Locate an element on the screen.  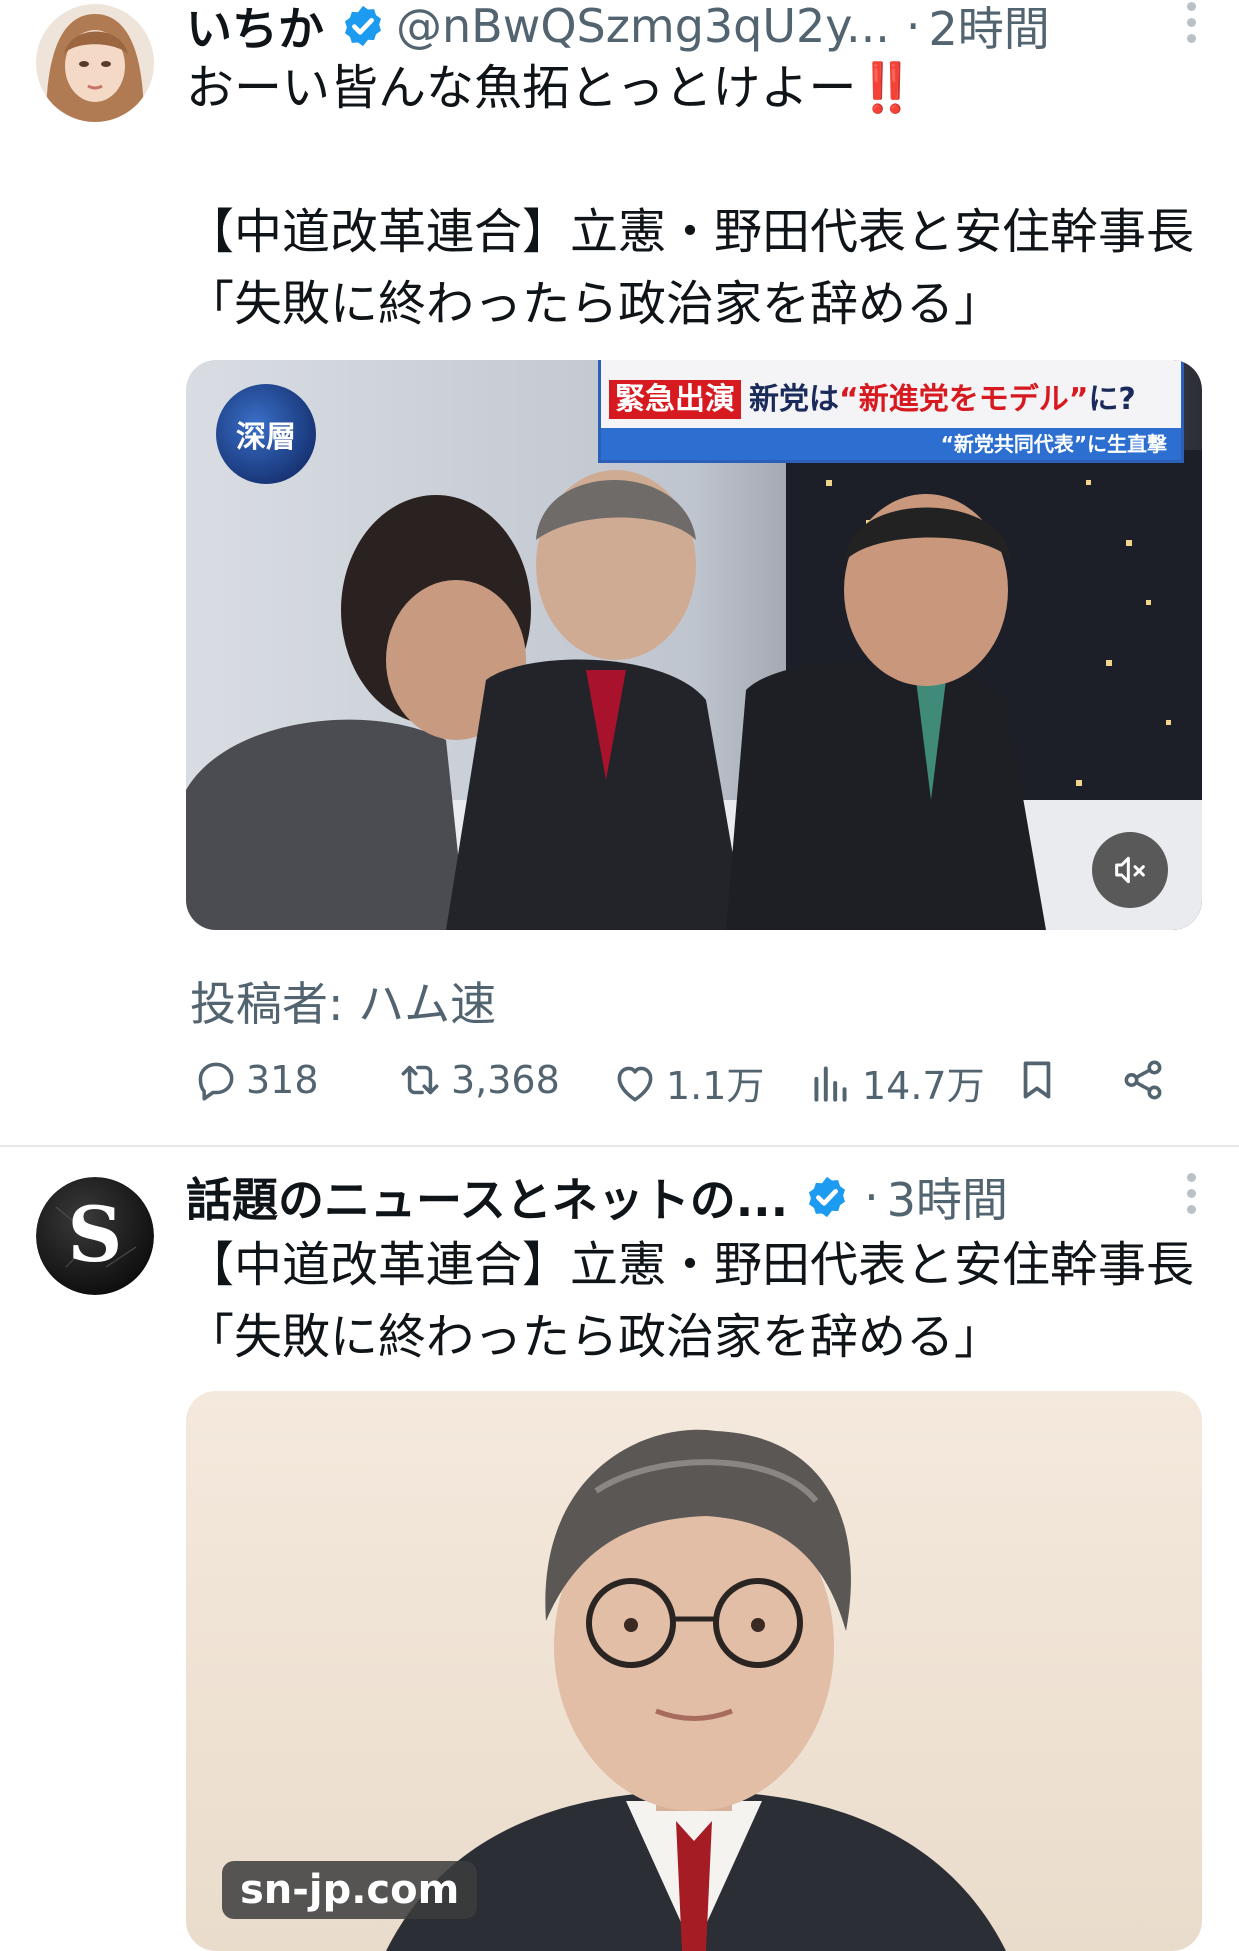
video-credit: 投稿者: ハム速 is located at coordinates (343, 1004).